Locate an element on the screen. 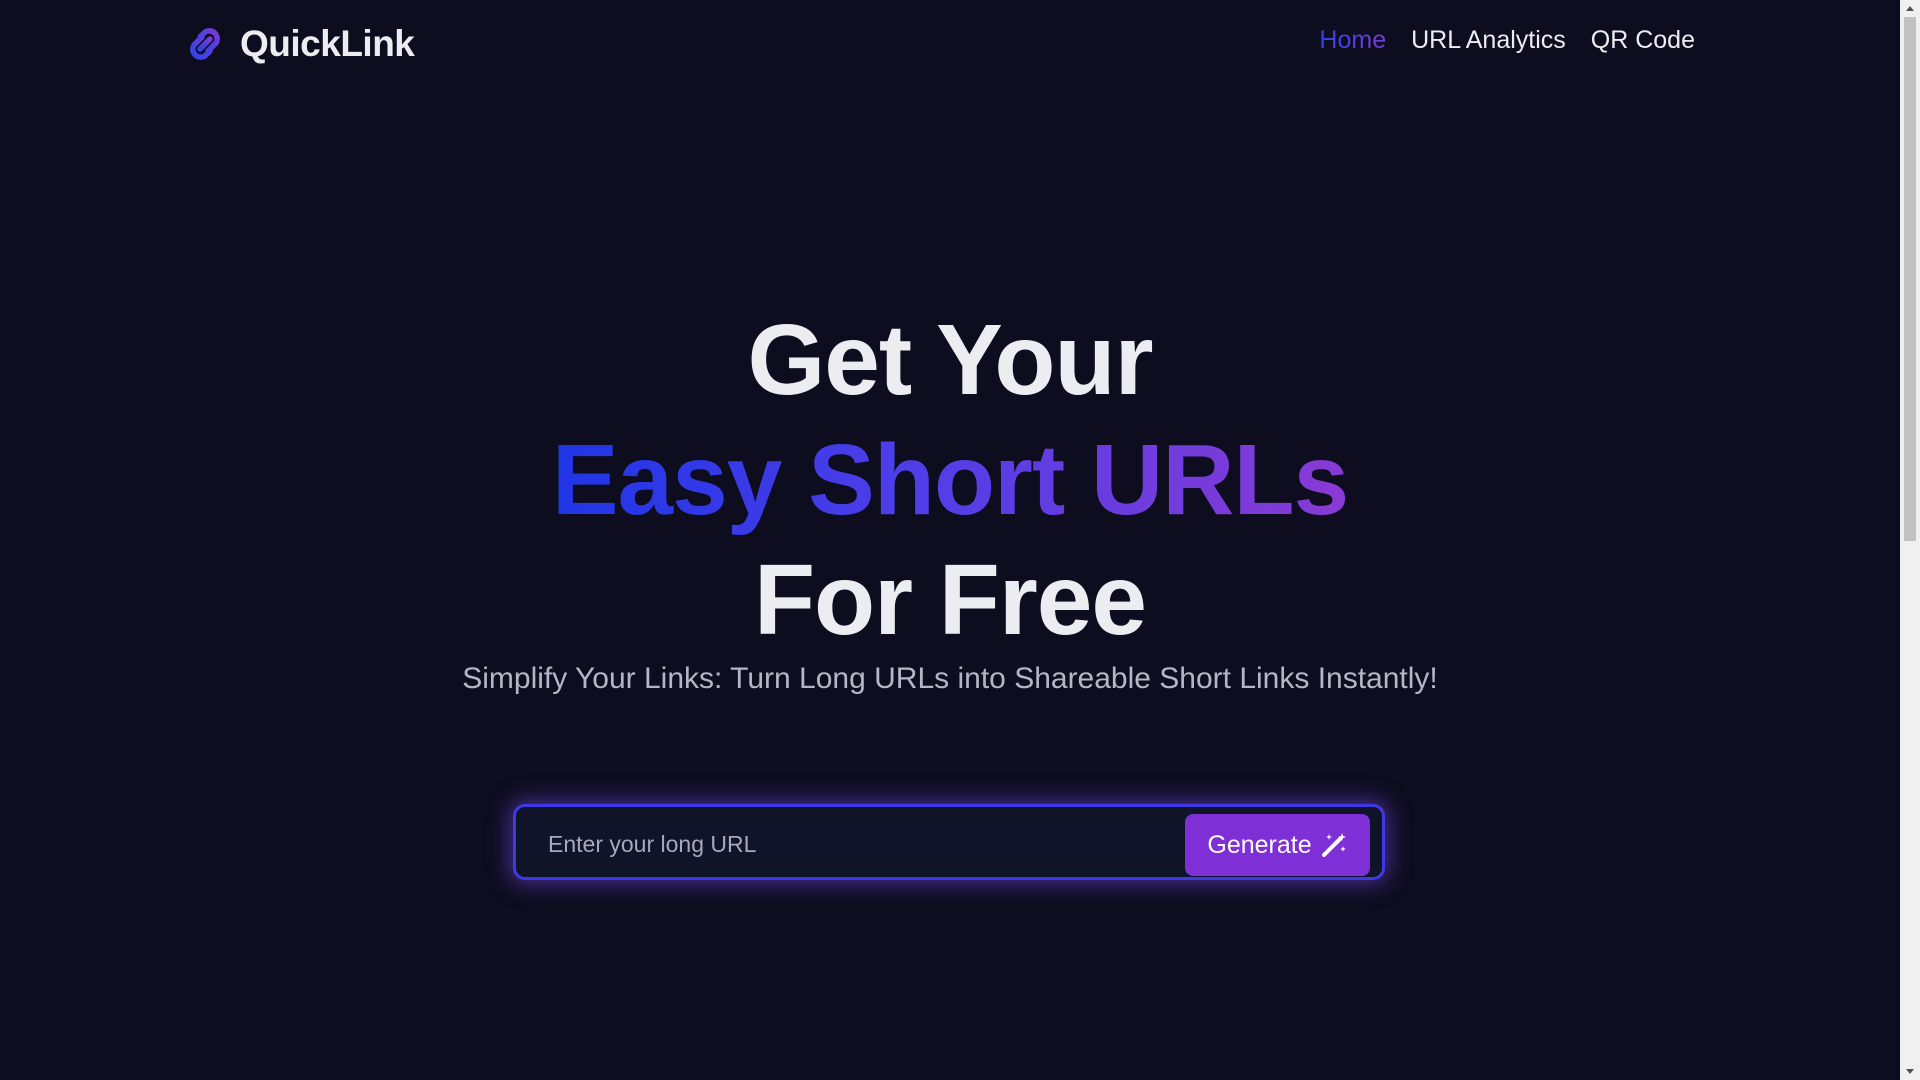 Image resolution: width=1920 pixels, height=1080 pixels. site-header: QuickLink Home URL Analytics QR Code is located at coordinates (950, 44).